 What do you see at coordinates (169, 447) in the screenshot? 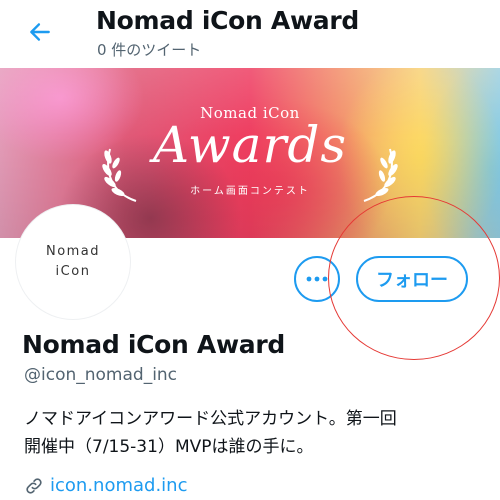
I see `profile-bio-line2: 開催中（7/15-31）MVPは誰の手に。` at bounding box center [169, 447].